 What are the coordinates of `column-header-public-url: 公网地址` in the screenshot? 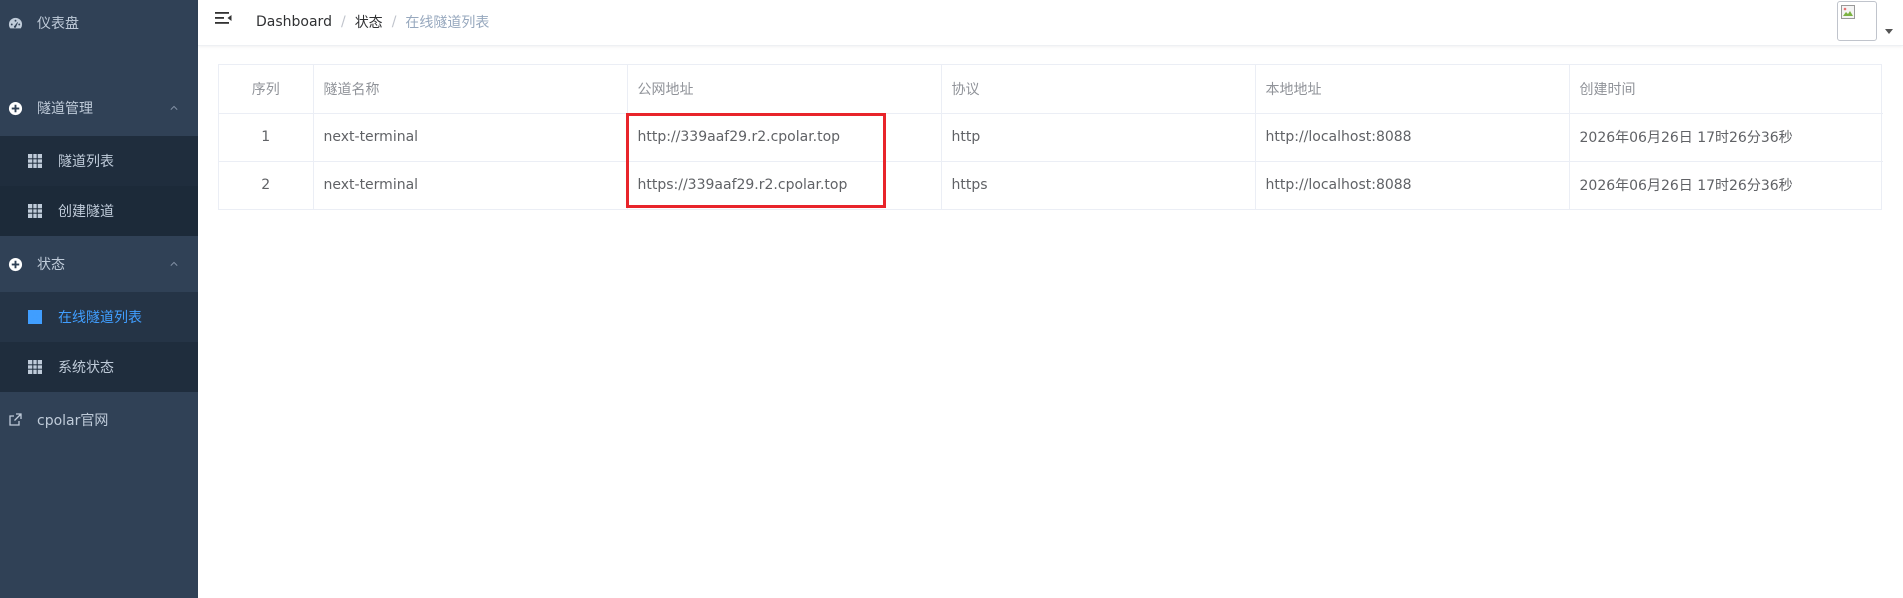 It's located at (784, 89).